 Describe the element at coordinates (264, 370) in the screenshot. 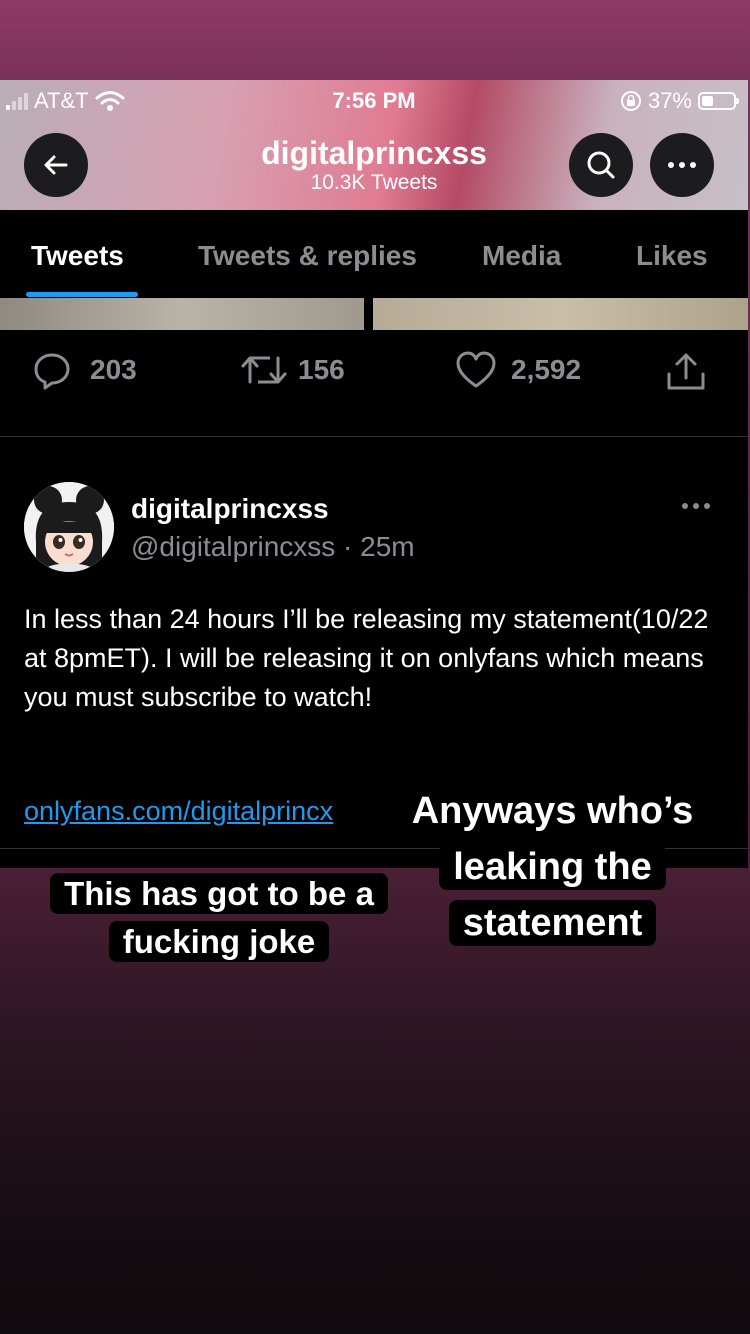

I see `retweet-icon` at that location.